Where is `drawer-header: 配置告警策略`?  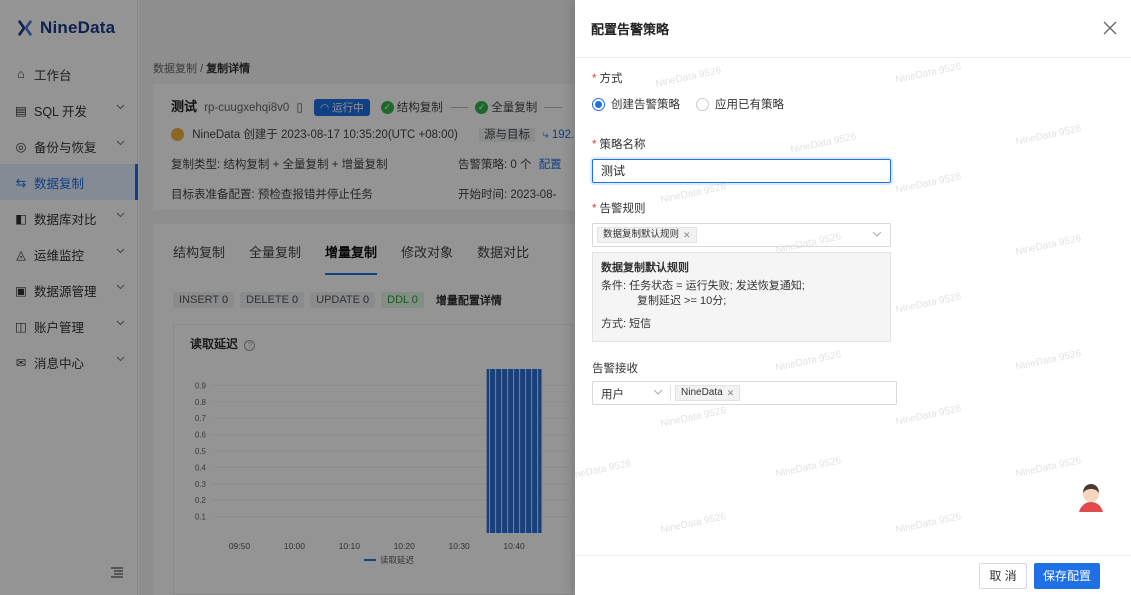 drawer-header: 配置告警策略 is located at coordinates (853, 29).